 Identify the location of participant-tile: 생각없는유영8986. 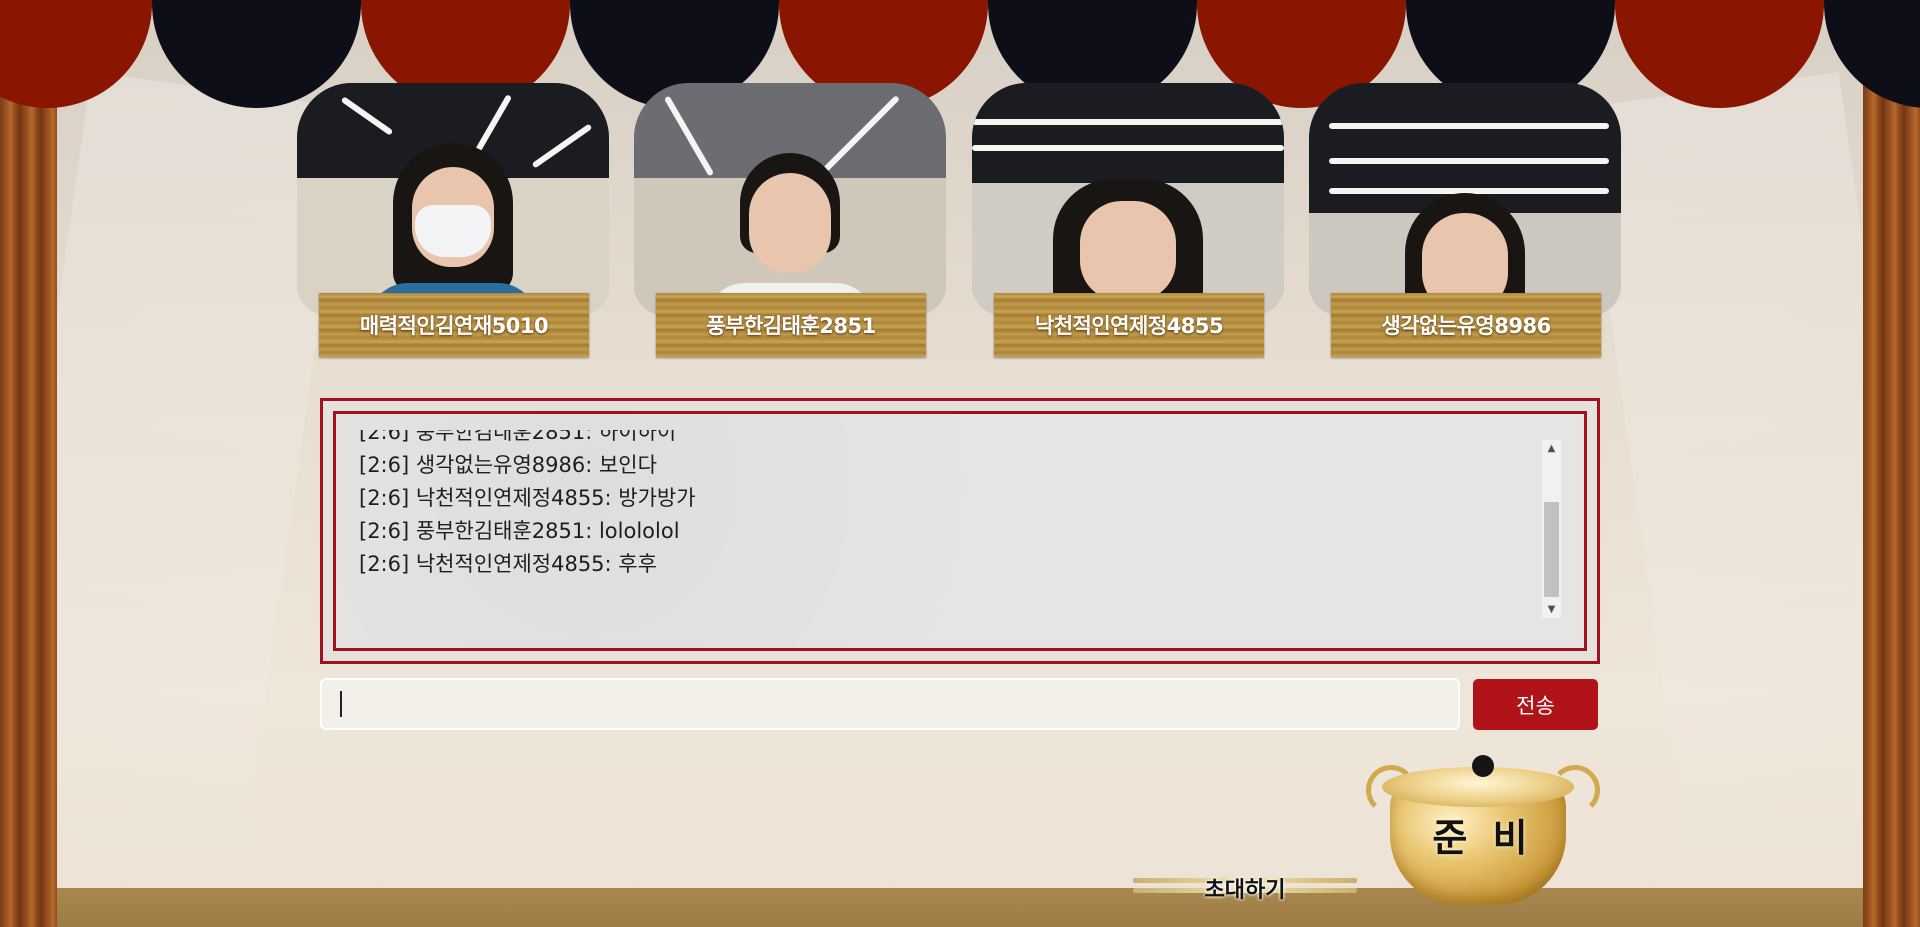
(1465, 223).